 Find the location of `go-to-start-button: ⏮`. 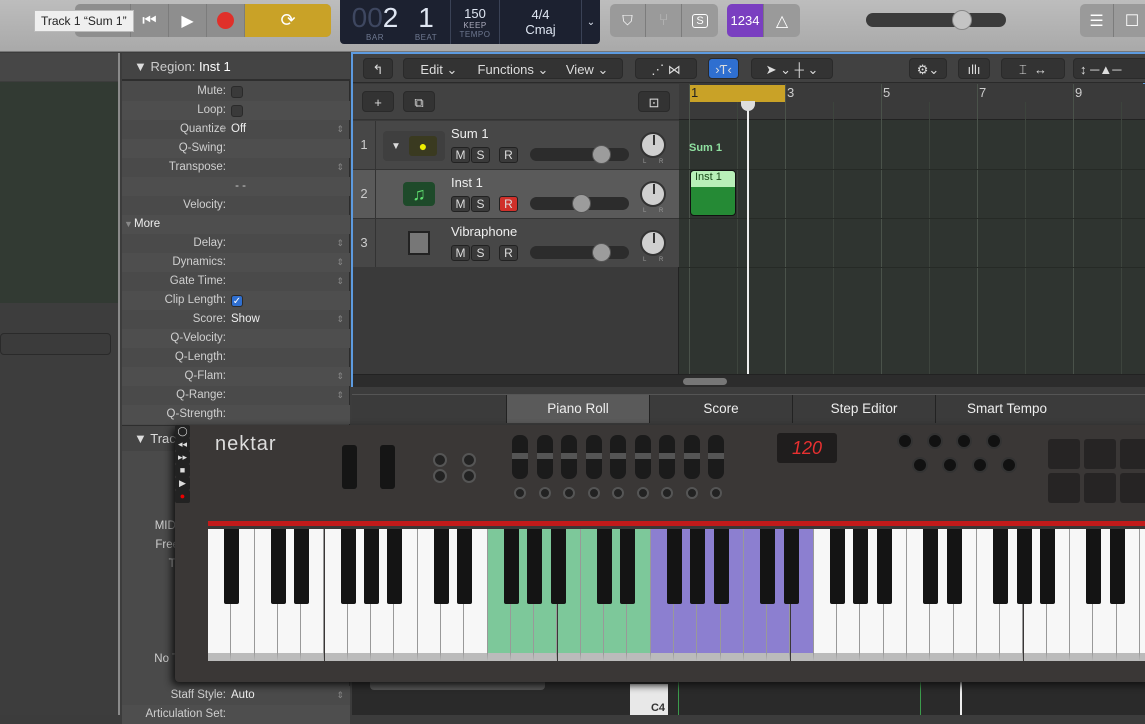

go-to-start-button: ⏮ is located at coordinates (150, 20).